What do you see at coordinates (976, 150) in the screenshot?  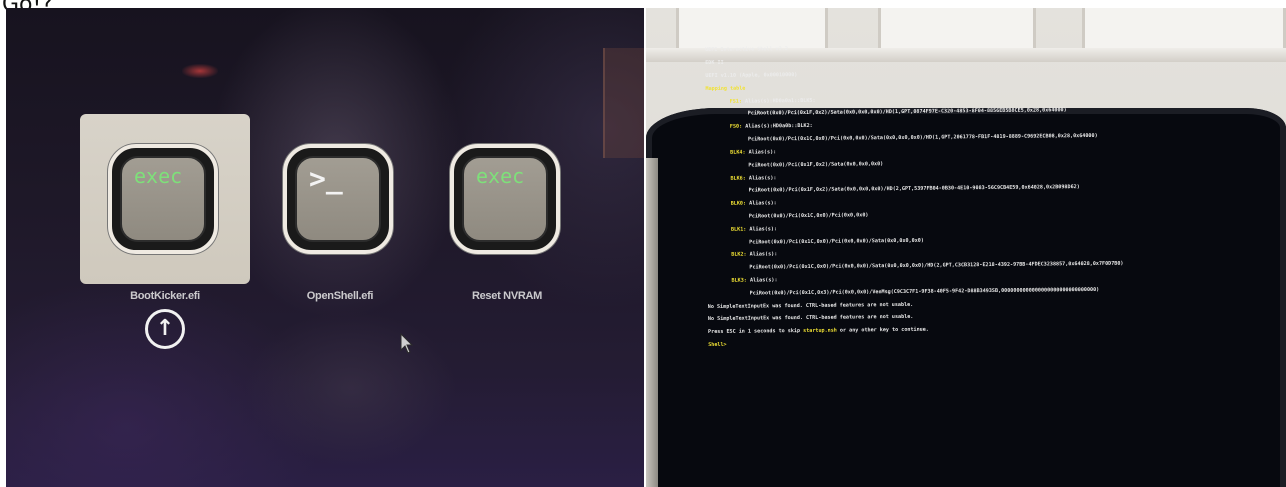 I see `mapping-entry: BLK4: Alias(s):` at bounding box center [976, 150].